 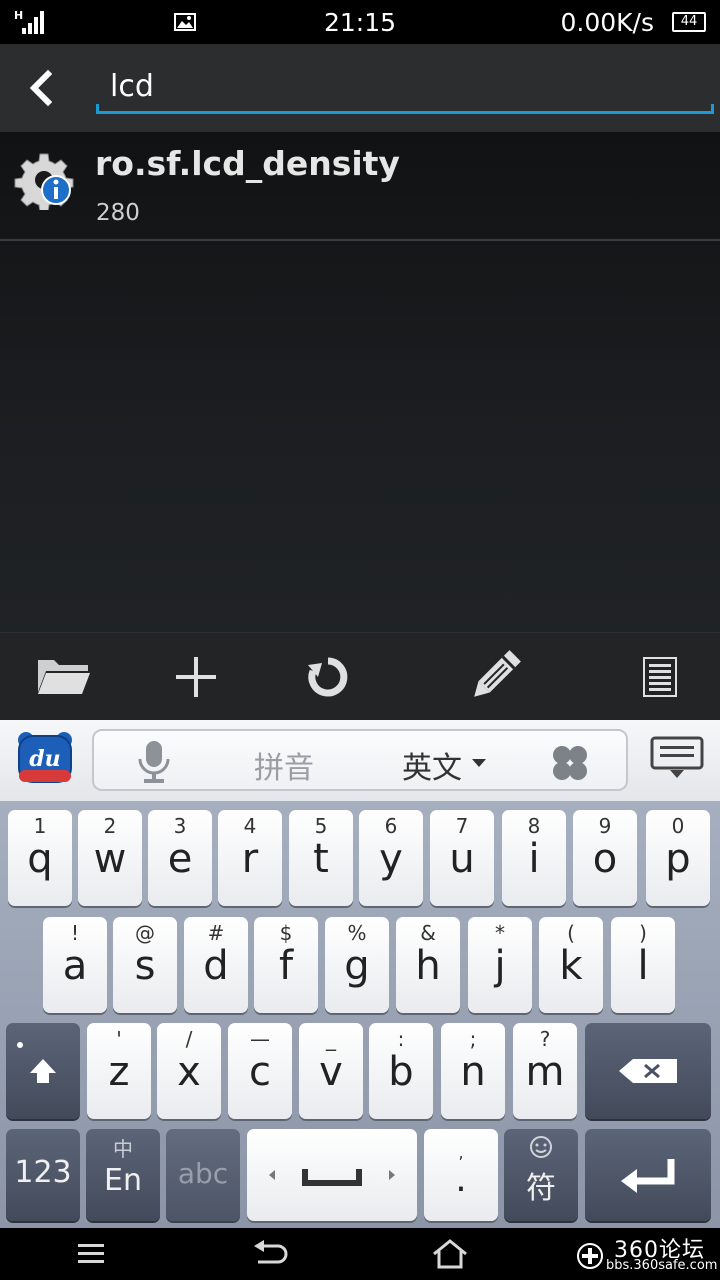 I want to click on key-v: _ v, so click(x=331, y=1071).